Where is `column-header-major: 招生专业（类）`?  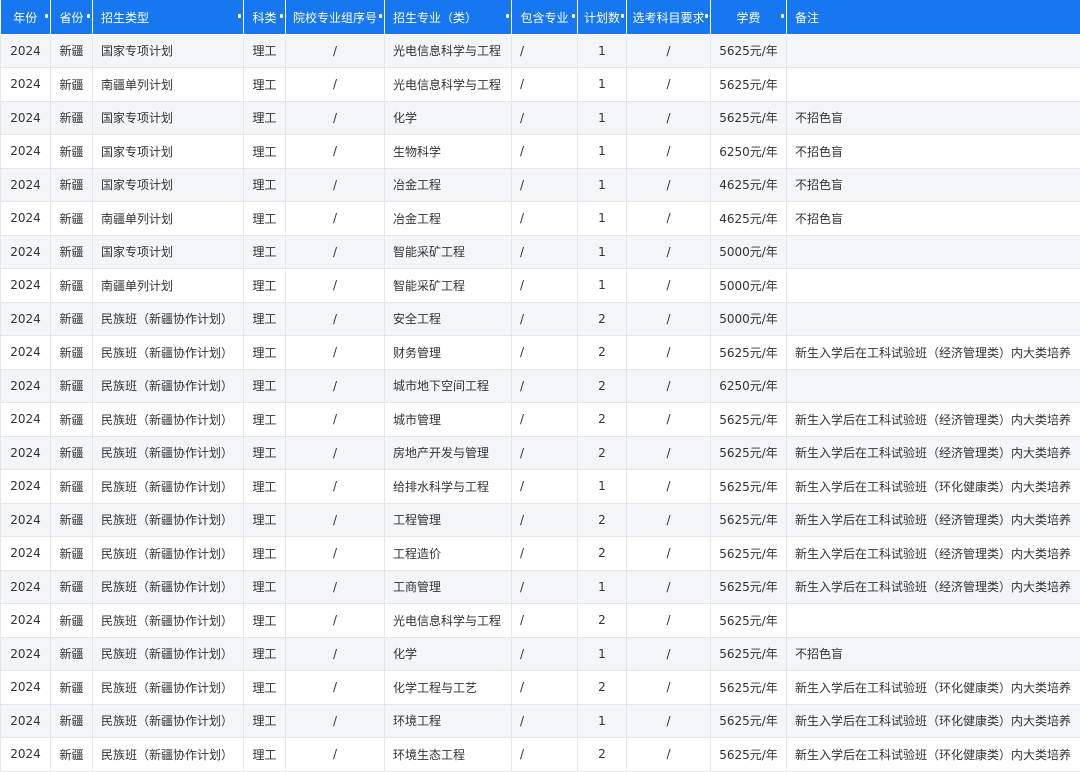 column-header-major: 招生专业（类） is located at coordinates (448, 17).